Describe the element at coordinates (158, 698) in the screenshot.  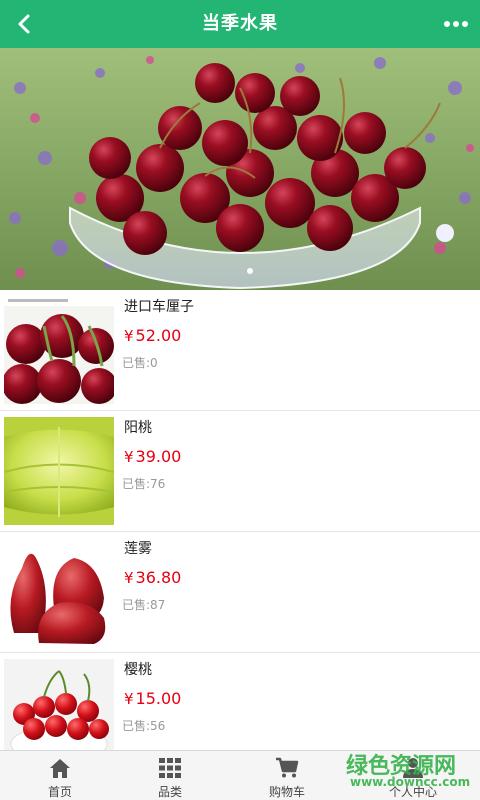
I see `price-value: 15.00` at that location.